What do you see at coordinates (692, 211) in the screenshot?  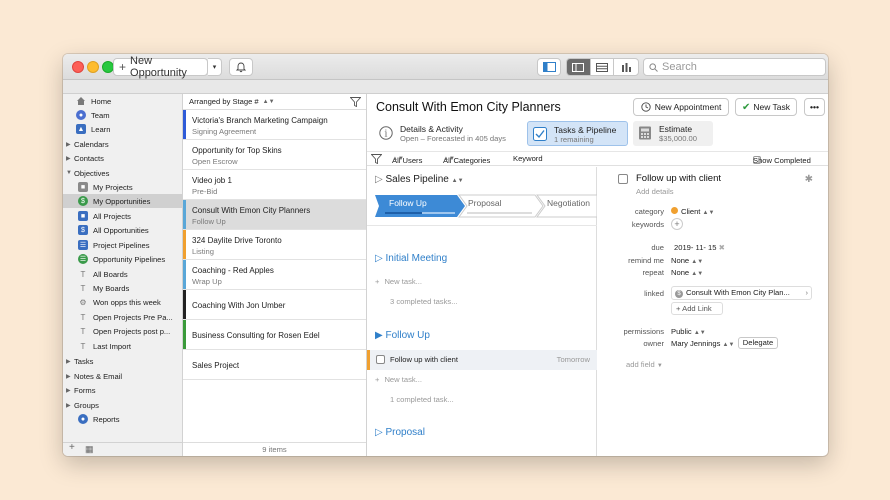 I see `category-select: Client ▲▼` at bounding box center [692, 211].